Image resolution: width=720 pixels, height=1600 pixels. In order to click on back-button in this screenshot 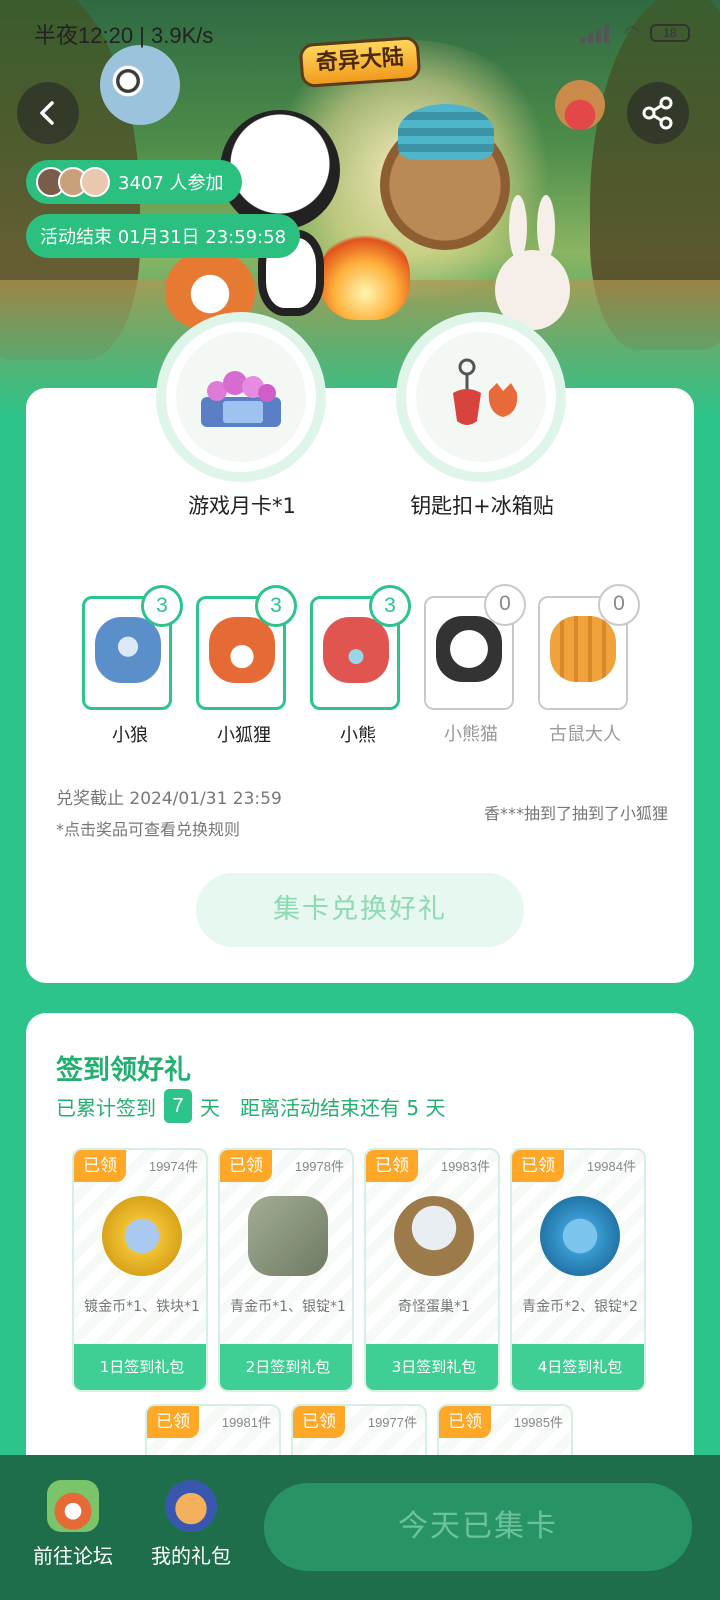, I will do `click(48, 113)`.